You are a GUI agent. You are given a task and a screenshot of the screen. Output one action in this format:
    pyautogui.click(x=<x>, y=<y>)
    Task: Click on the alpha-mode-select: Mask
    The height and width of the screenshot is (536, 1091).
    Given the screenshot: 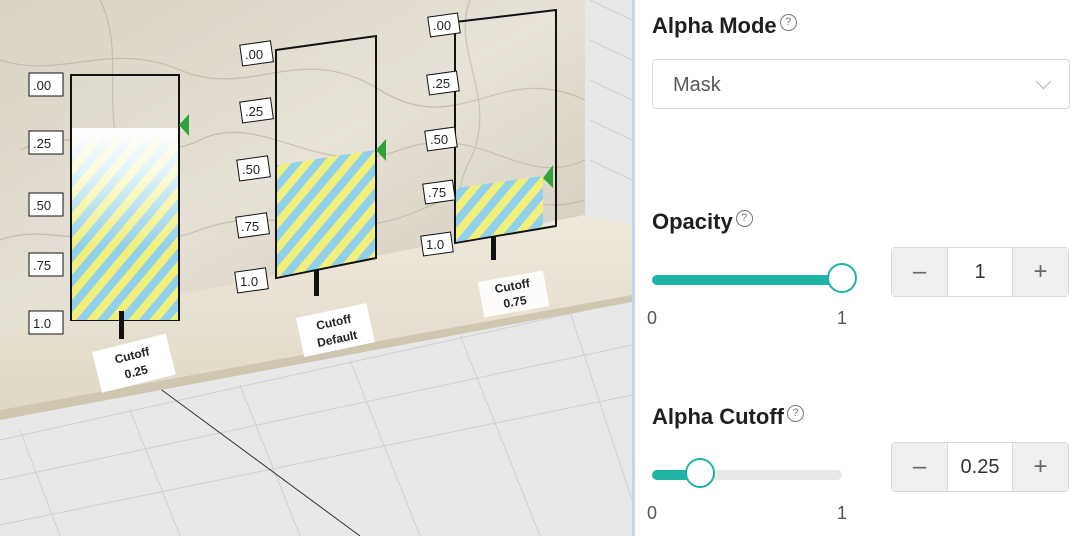 What is the action you would take?
    pyautogui.click(x=861, y=84)
    